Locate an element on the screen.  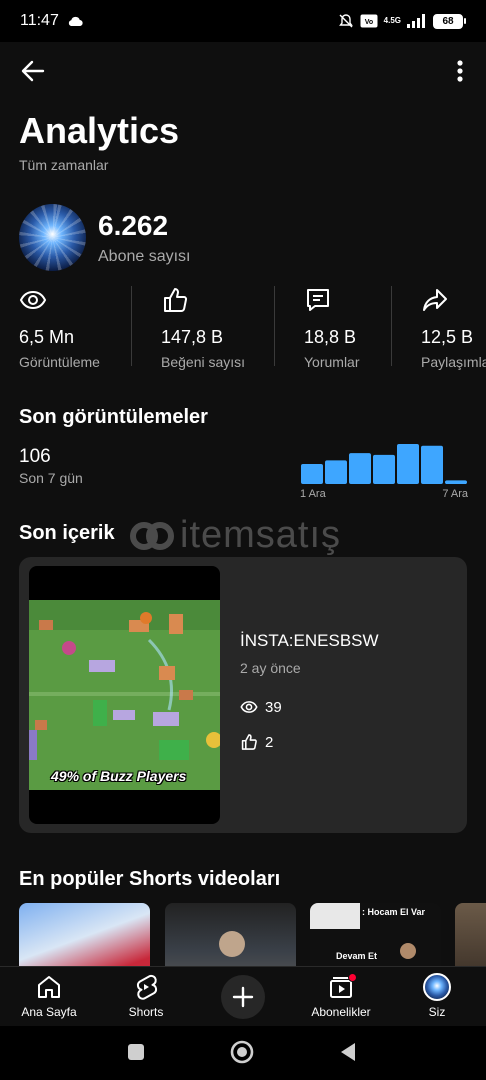
back-button-icon is located at coordinates (348, 1052).